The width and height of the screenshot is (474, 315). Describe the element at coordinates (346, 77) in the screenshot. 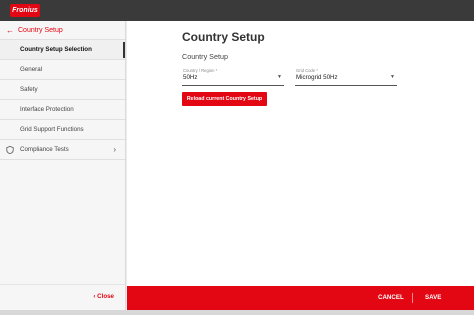

I see `grid-code-select: Grid Code * Microgrid 50Hz ▼` at that location.